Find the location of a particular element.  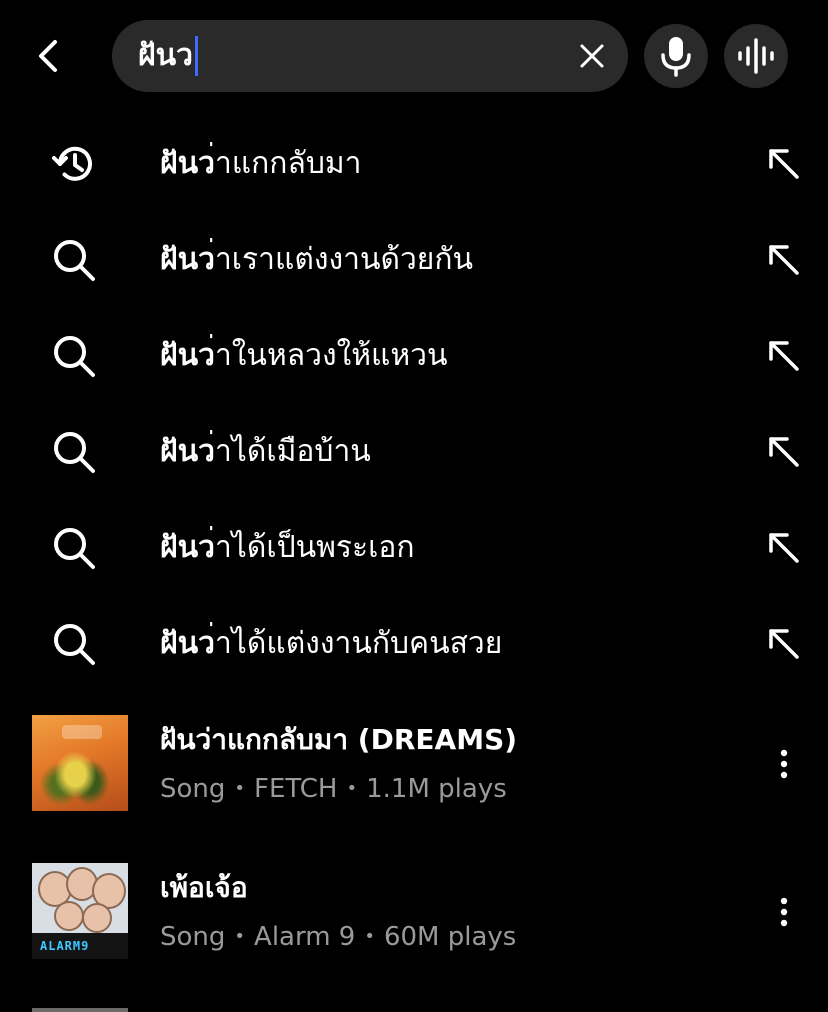

search-query-text: ฝันว is located at coordinates (165, 55).